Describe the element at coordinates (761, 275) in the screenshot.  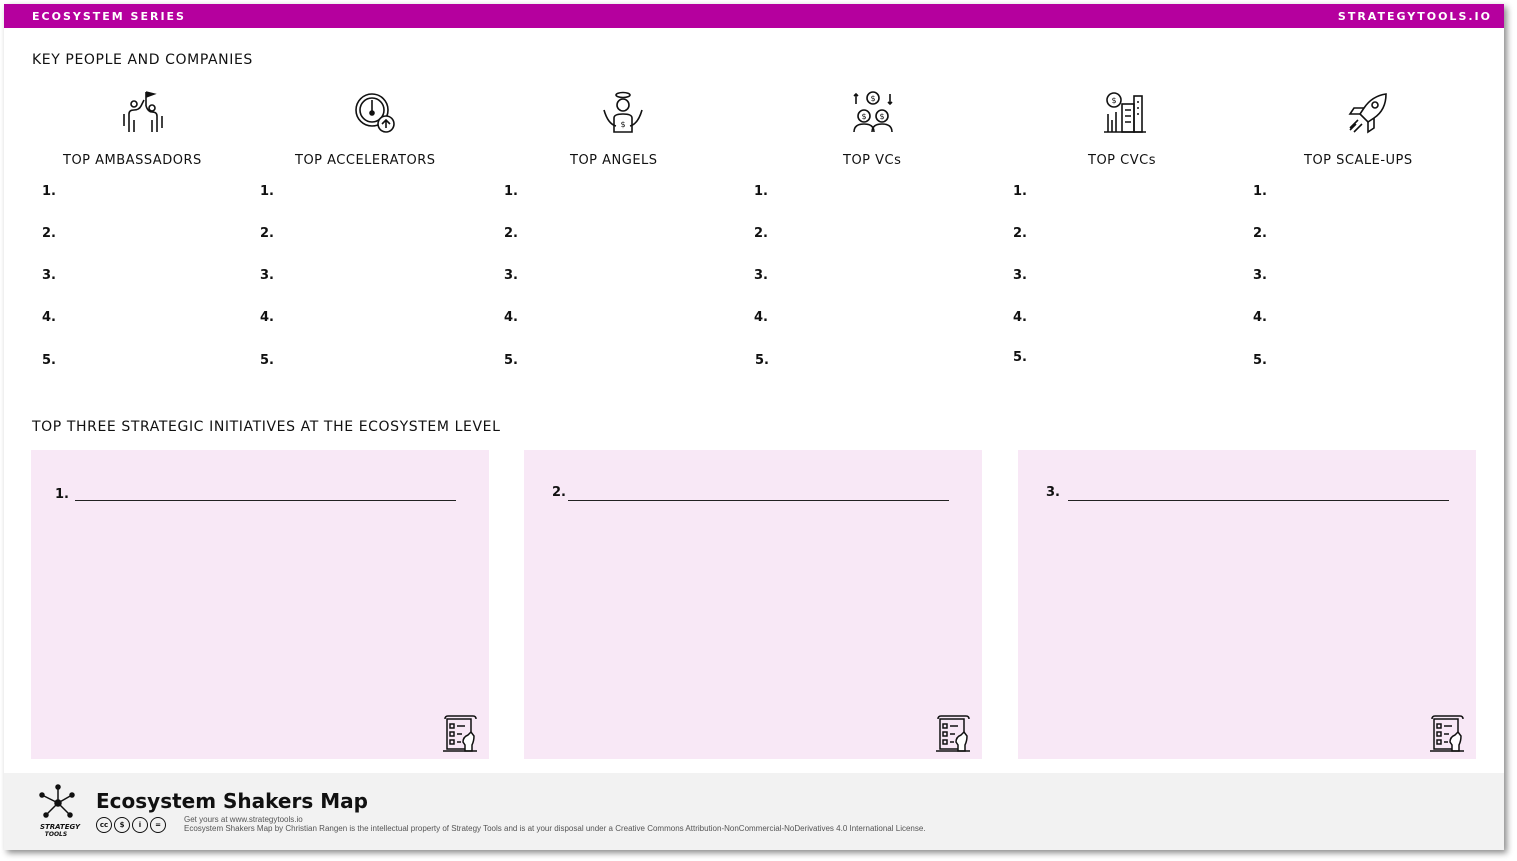
I see `vcs-number-3: 3.` at that location.